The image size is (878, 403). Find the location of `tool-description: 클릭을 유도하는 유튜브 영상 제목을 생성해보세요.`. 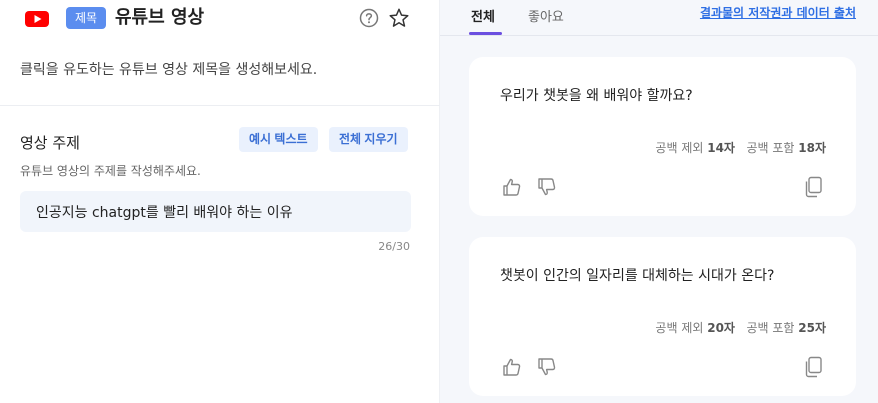

tool-description: 클릭을 유도하는 유튜브 영상 제목을 생성해보세요. is located at coordinates (169, 70).